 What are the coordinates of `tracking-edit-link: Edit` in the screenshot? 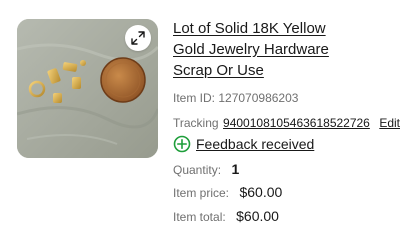 It's located at (389, 123).